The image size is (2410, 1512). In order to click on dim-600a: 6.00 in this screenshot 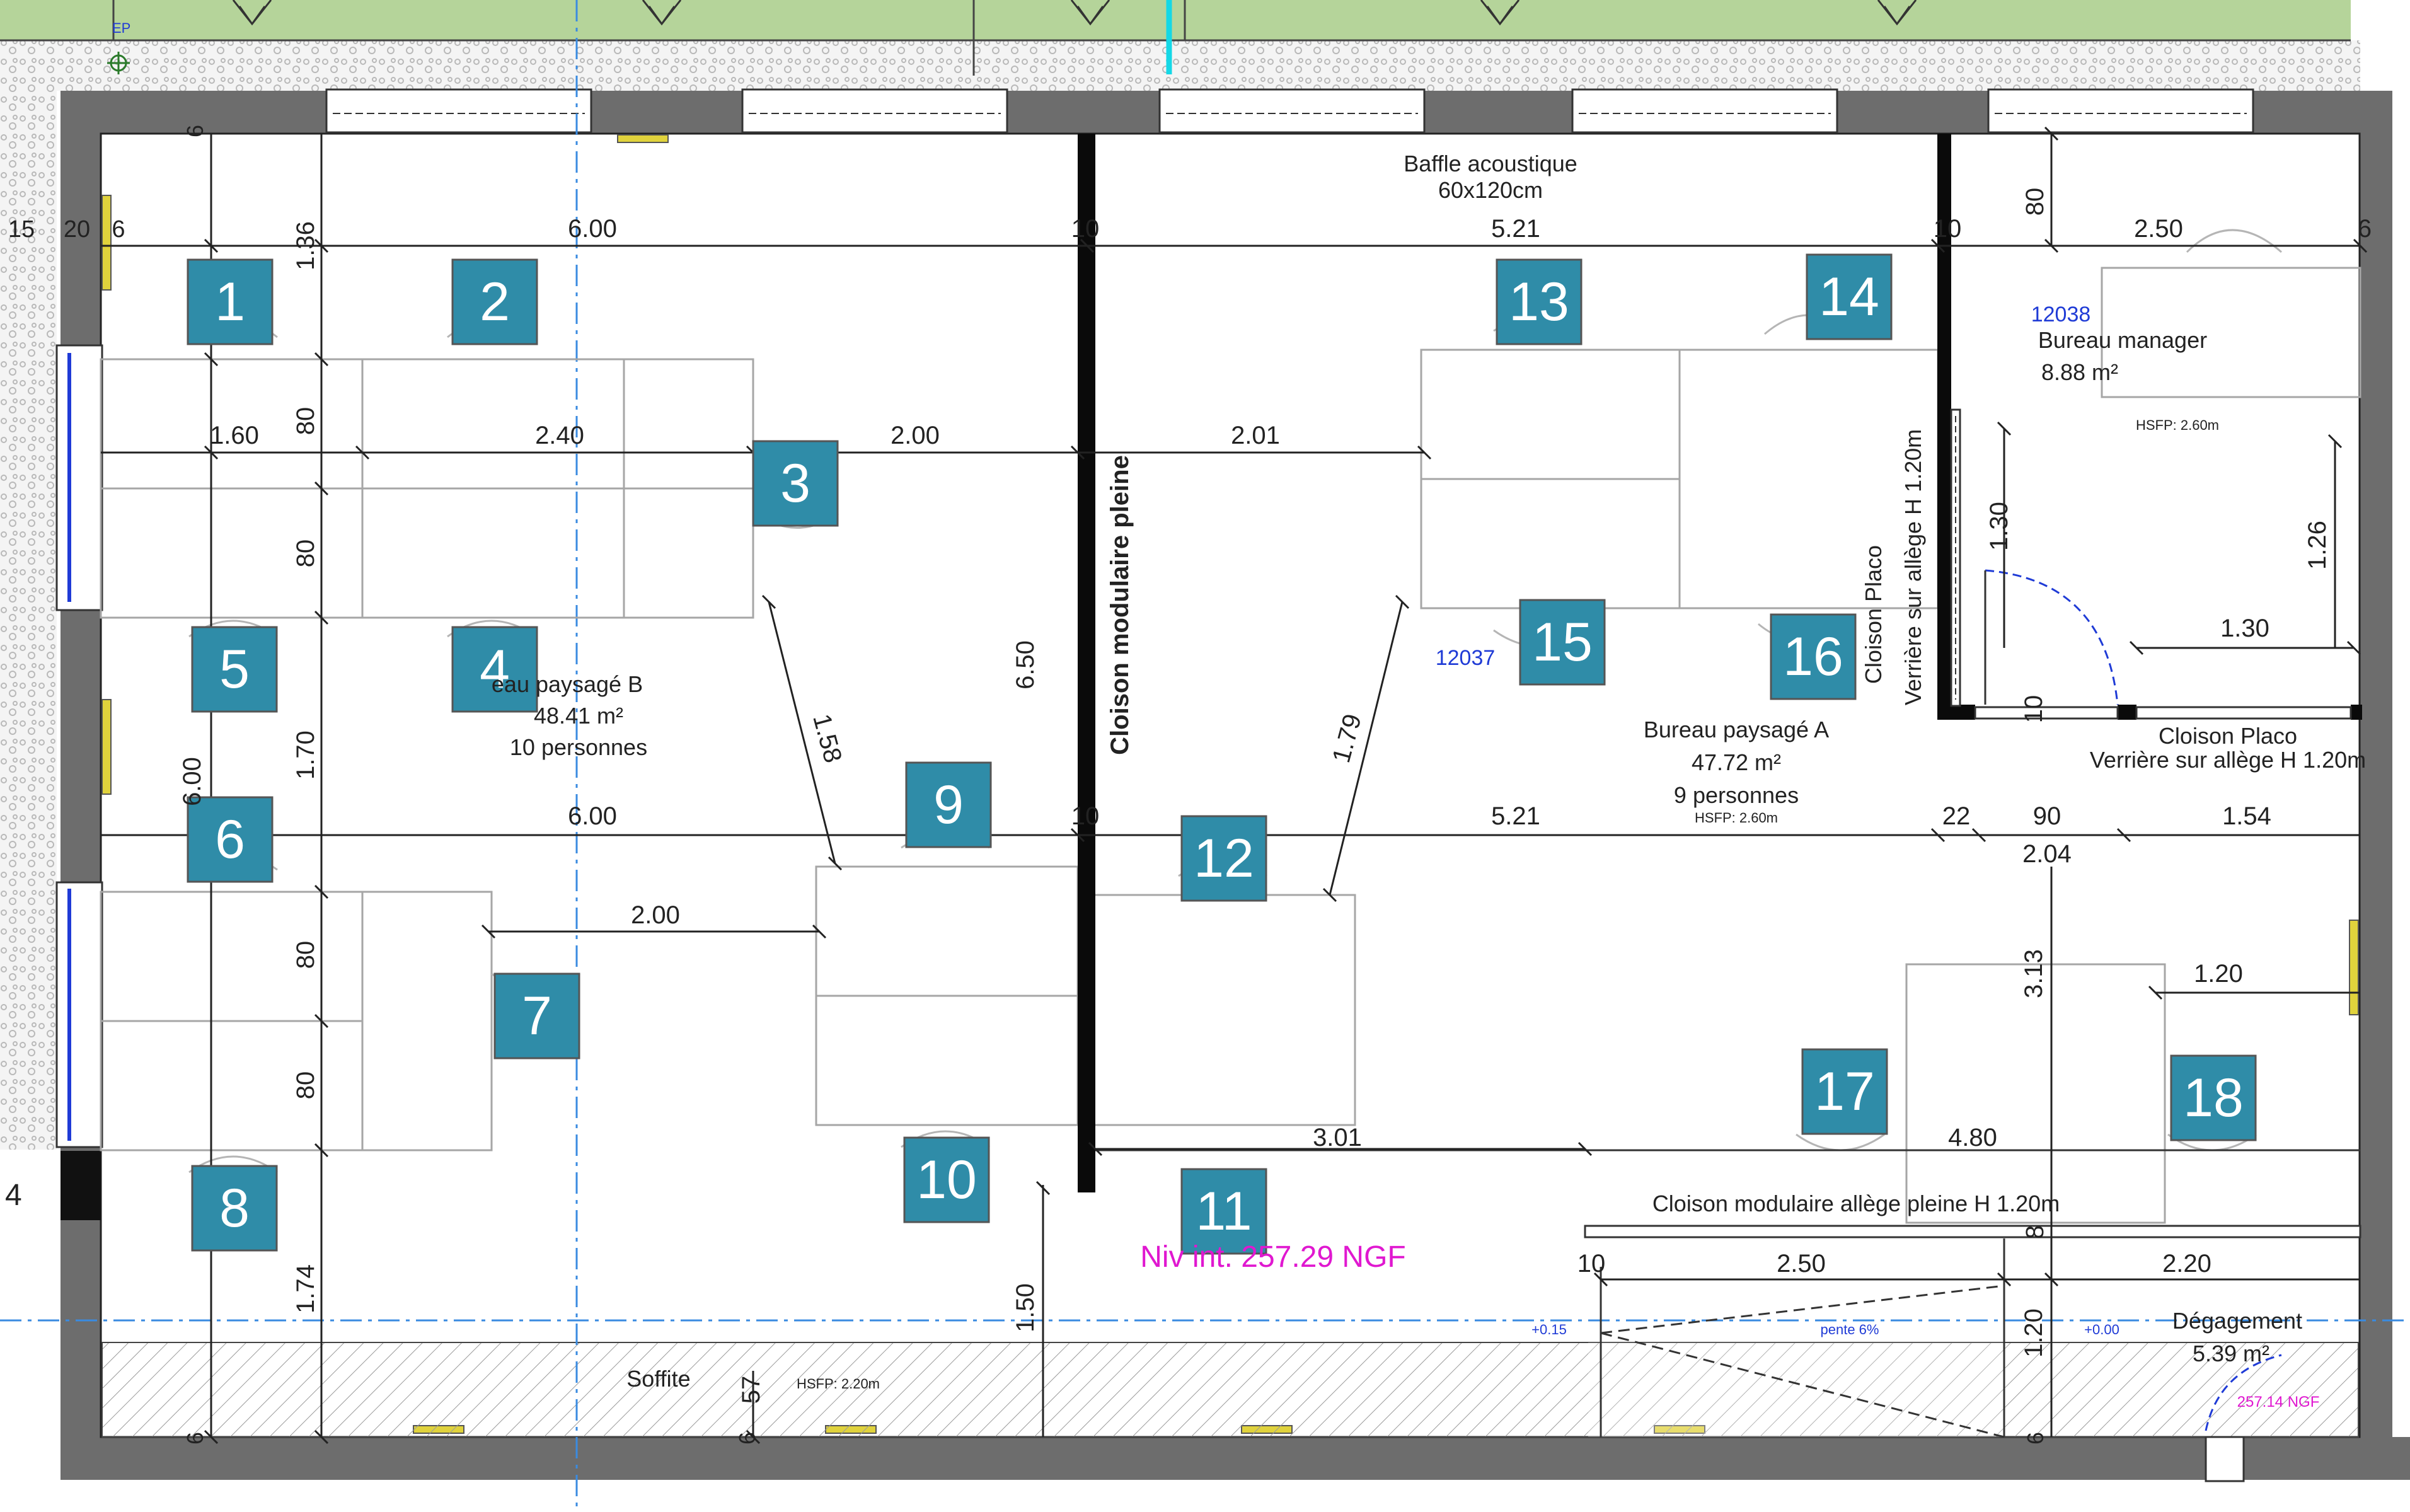, I will do `click(592, 229)`.